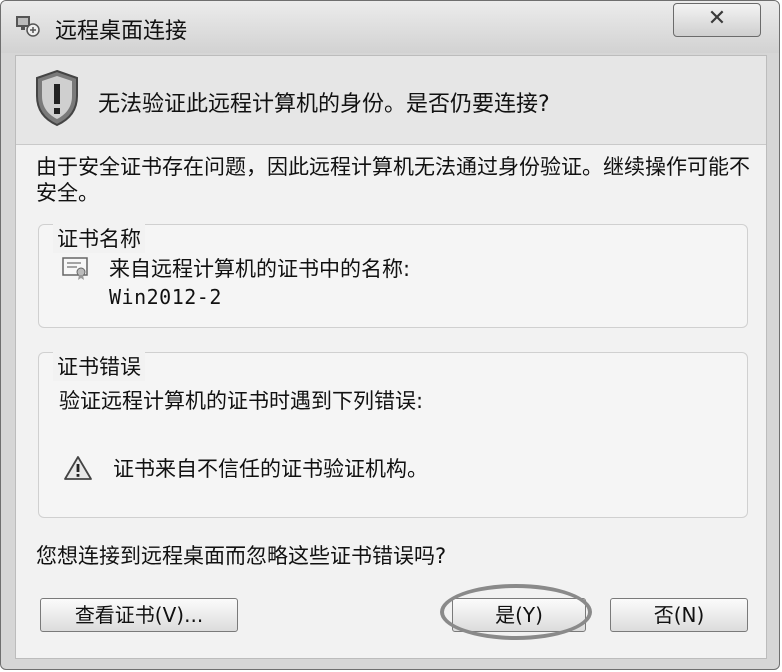 The width and height of the screenshot is (782, 672). What do you see at coordinates (165, 297) in the screenshot?
I see `cert-name-value: Win2012-2` at bounding box center [165, 297].